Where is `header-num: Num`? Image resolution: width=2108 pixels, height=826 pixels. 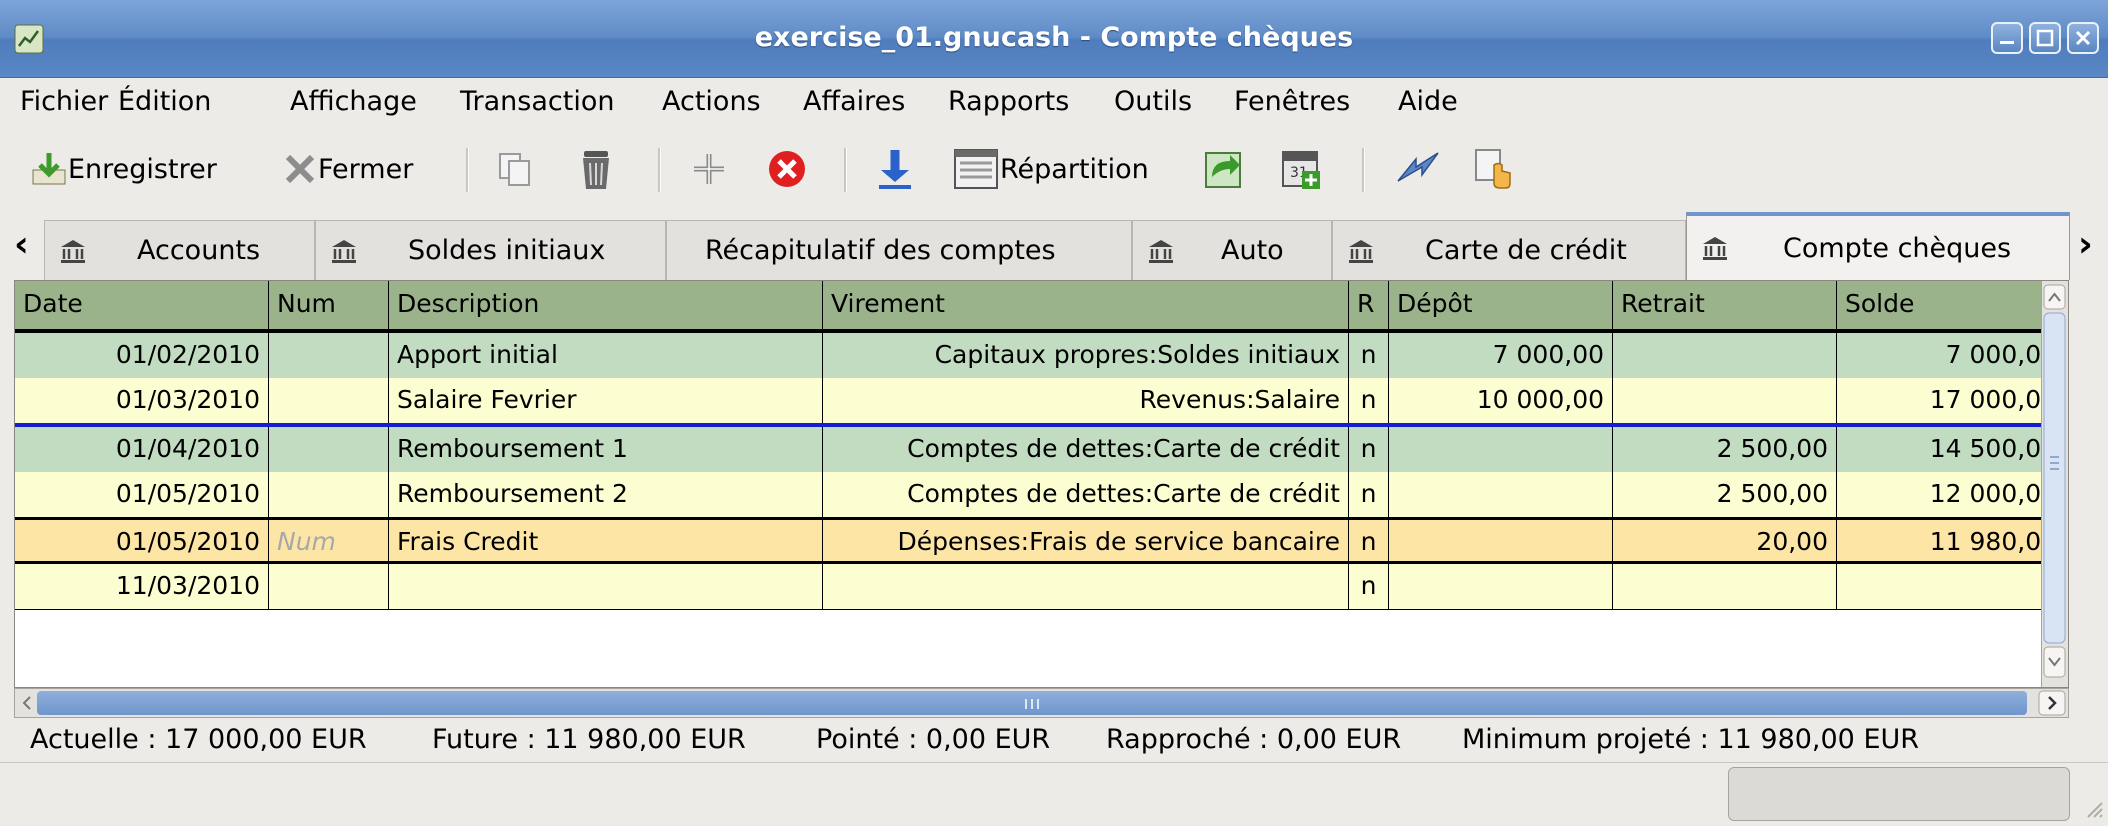
header-num: Num is located at coordinates (329, 305).